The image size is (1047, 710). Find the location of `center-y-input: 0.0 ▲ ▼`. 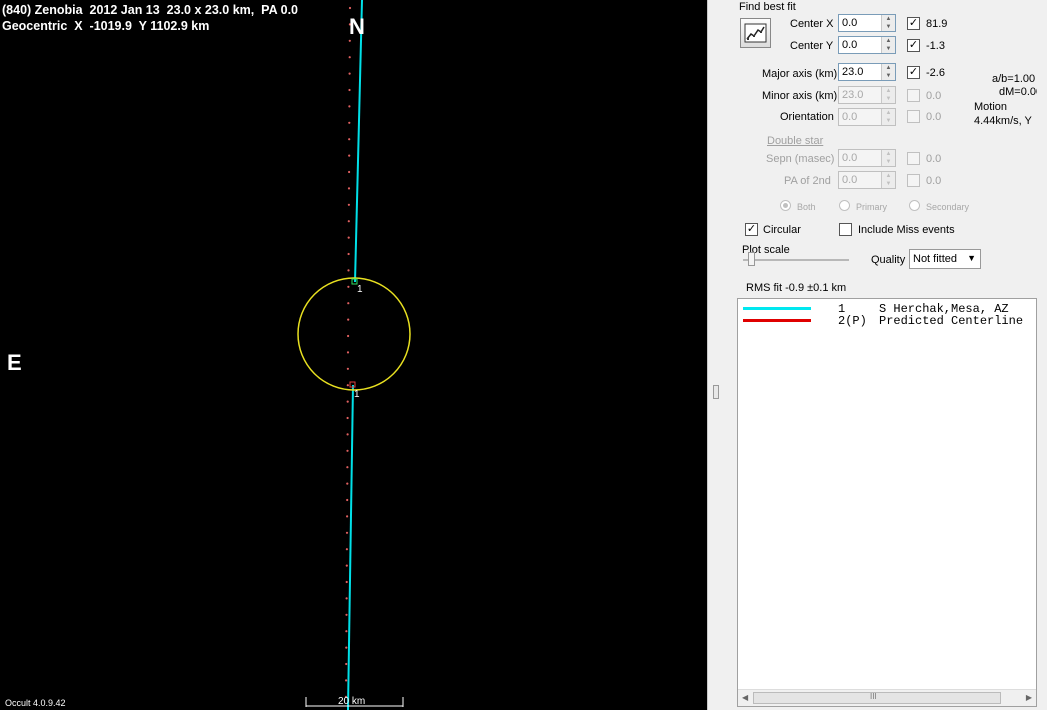

center-y-input: 0.0 ▲ ▼ is located at coordinates (867, 45).